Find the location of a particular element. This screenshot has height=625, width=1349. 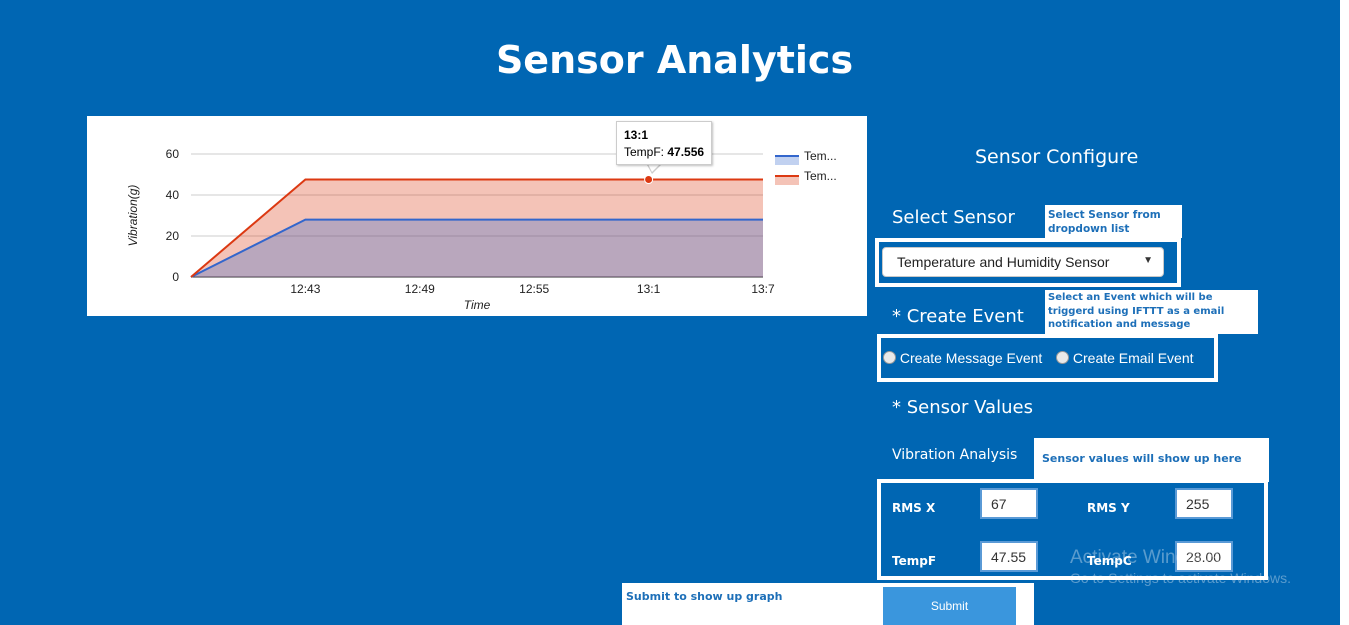

radio-email-event-label: Create Email Event is located at coordinates (1133, 358).